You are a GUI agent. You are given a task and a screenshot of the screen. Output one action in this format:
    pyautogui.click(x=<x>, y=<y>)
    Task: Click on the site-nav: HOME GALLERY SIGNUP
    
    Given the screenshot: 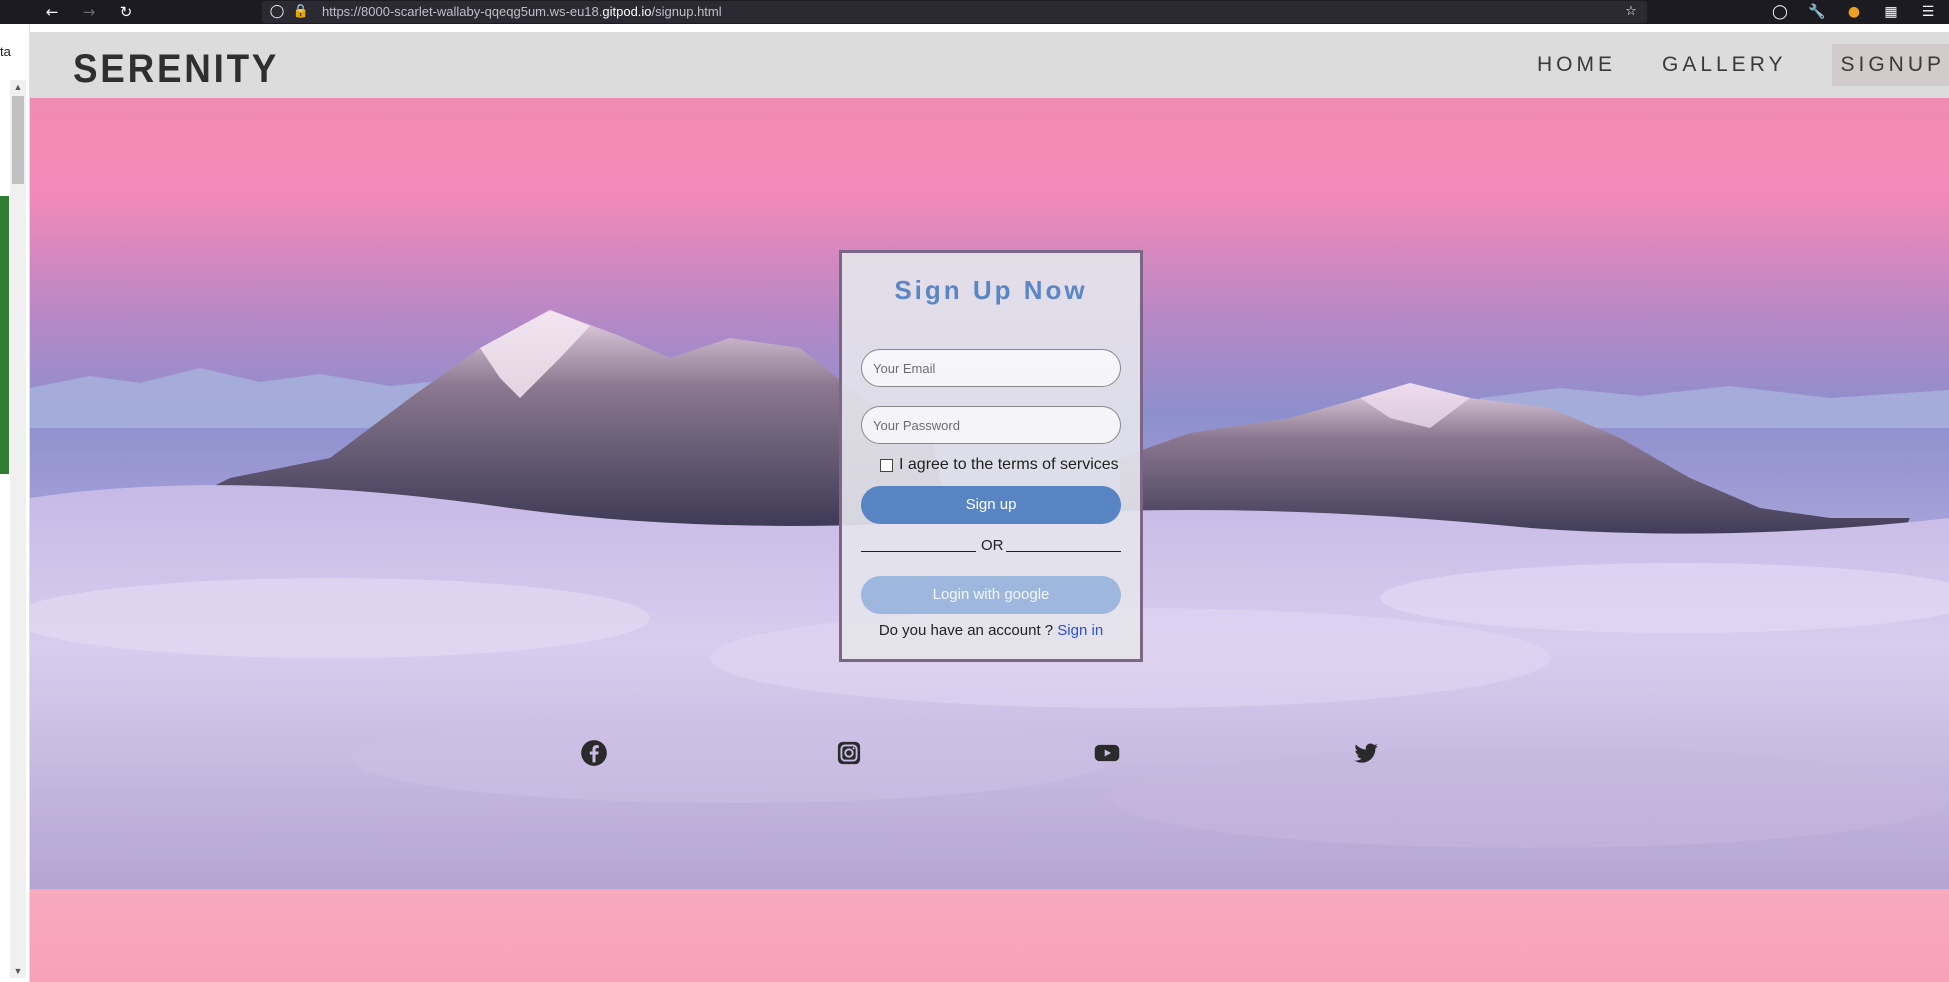 What is the action you would take?
    pyautogui.click(x=1743, y=65)
    